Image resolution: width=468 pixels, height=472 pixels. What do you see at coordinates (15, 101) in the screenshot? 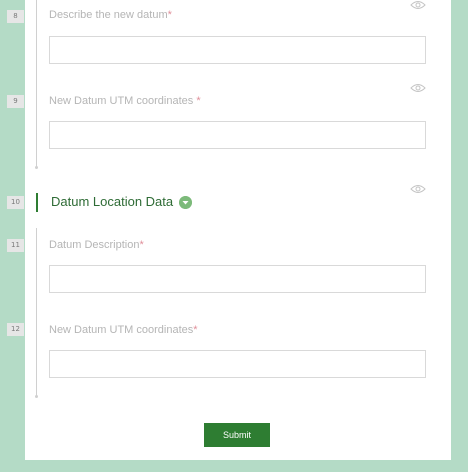
I see `question-number-badge: 9` at bounding box center [15, 101].